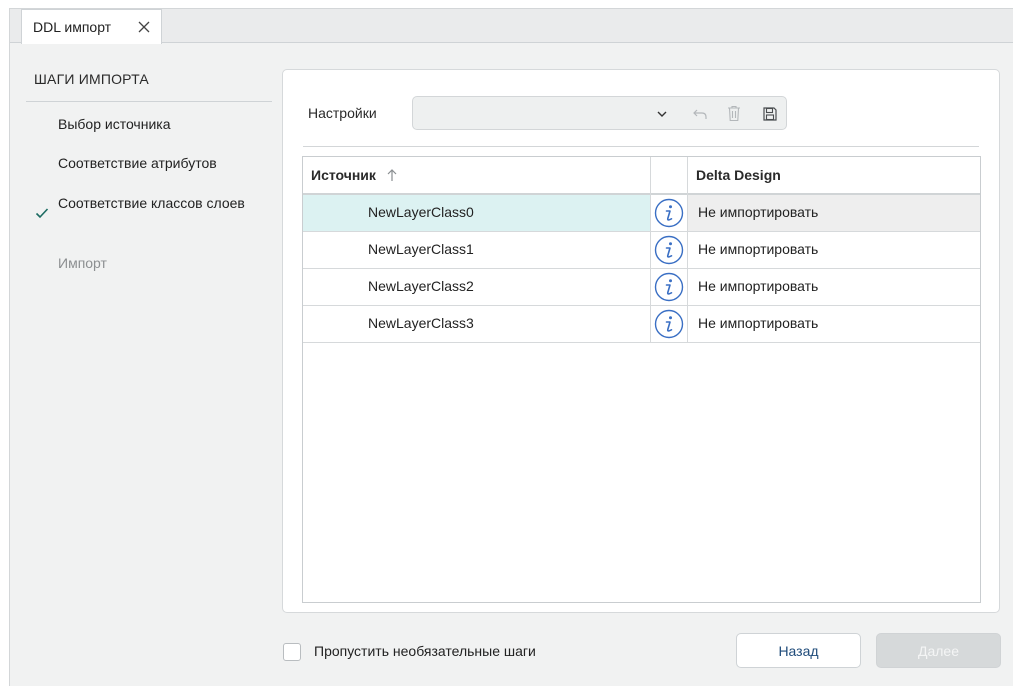  What do you see at coordinates (476, 324) in the screenshot?
I see `source-cell: NewLayerClass3` at bounding box center [476, 324].